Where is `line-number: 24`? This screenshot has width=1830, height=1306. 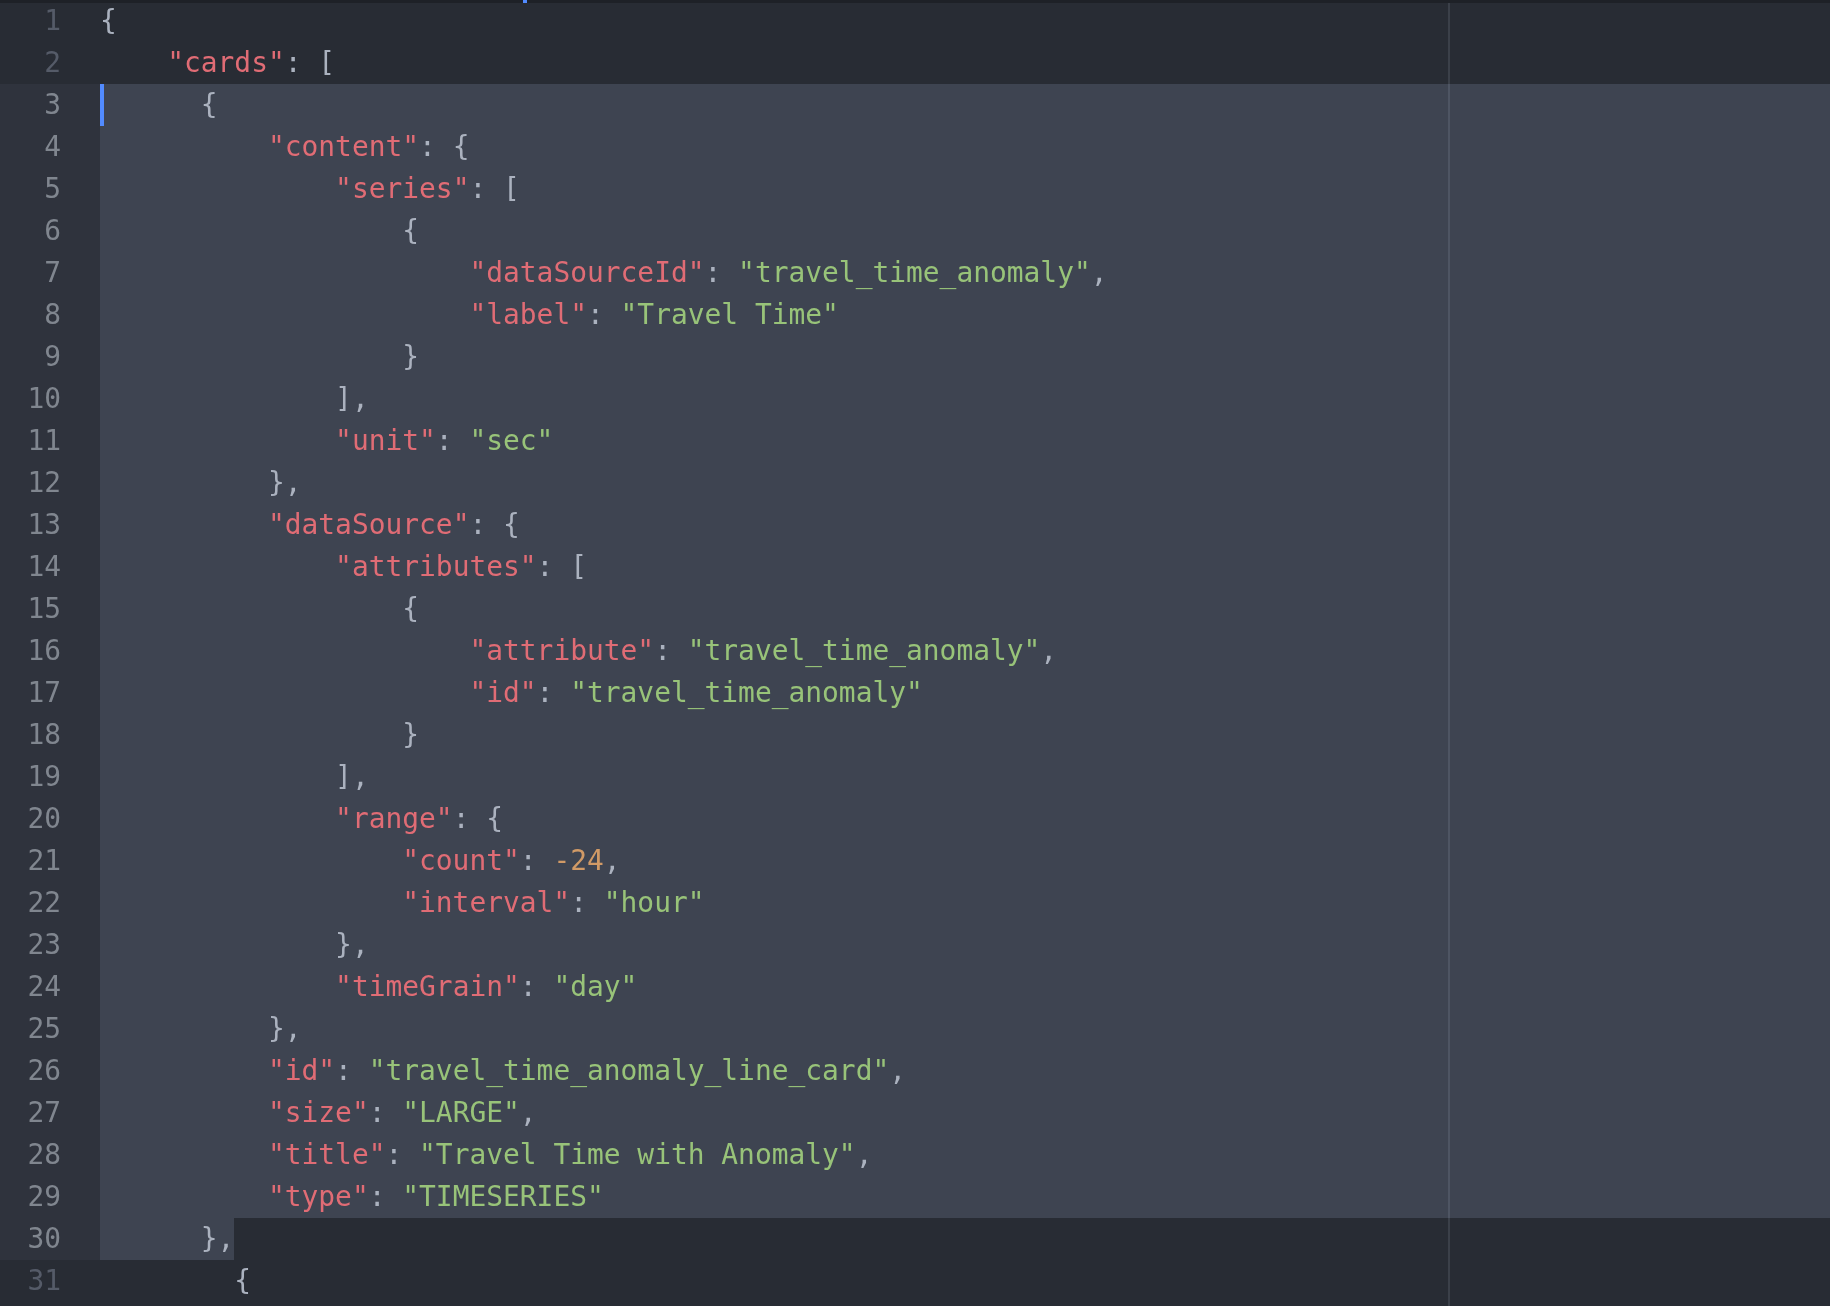 line-number: 24 is located at coordinates (44, 987).